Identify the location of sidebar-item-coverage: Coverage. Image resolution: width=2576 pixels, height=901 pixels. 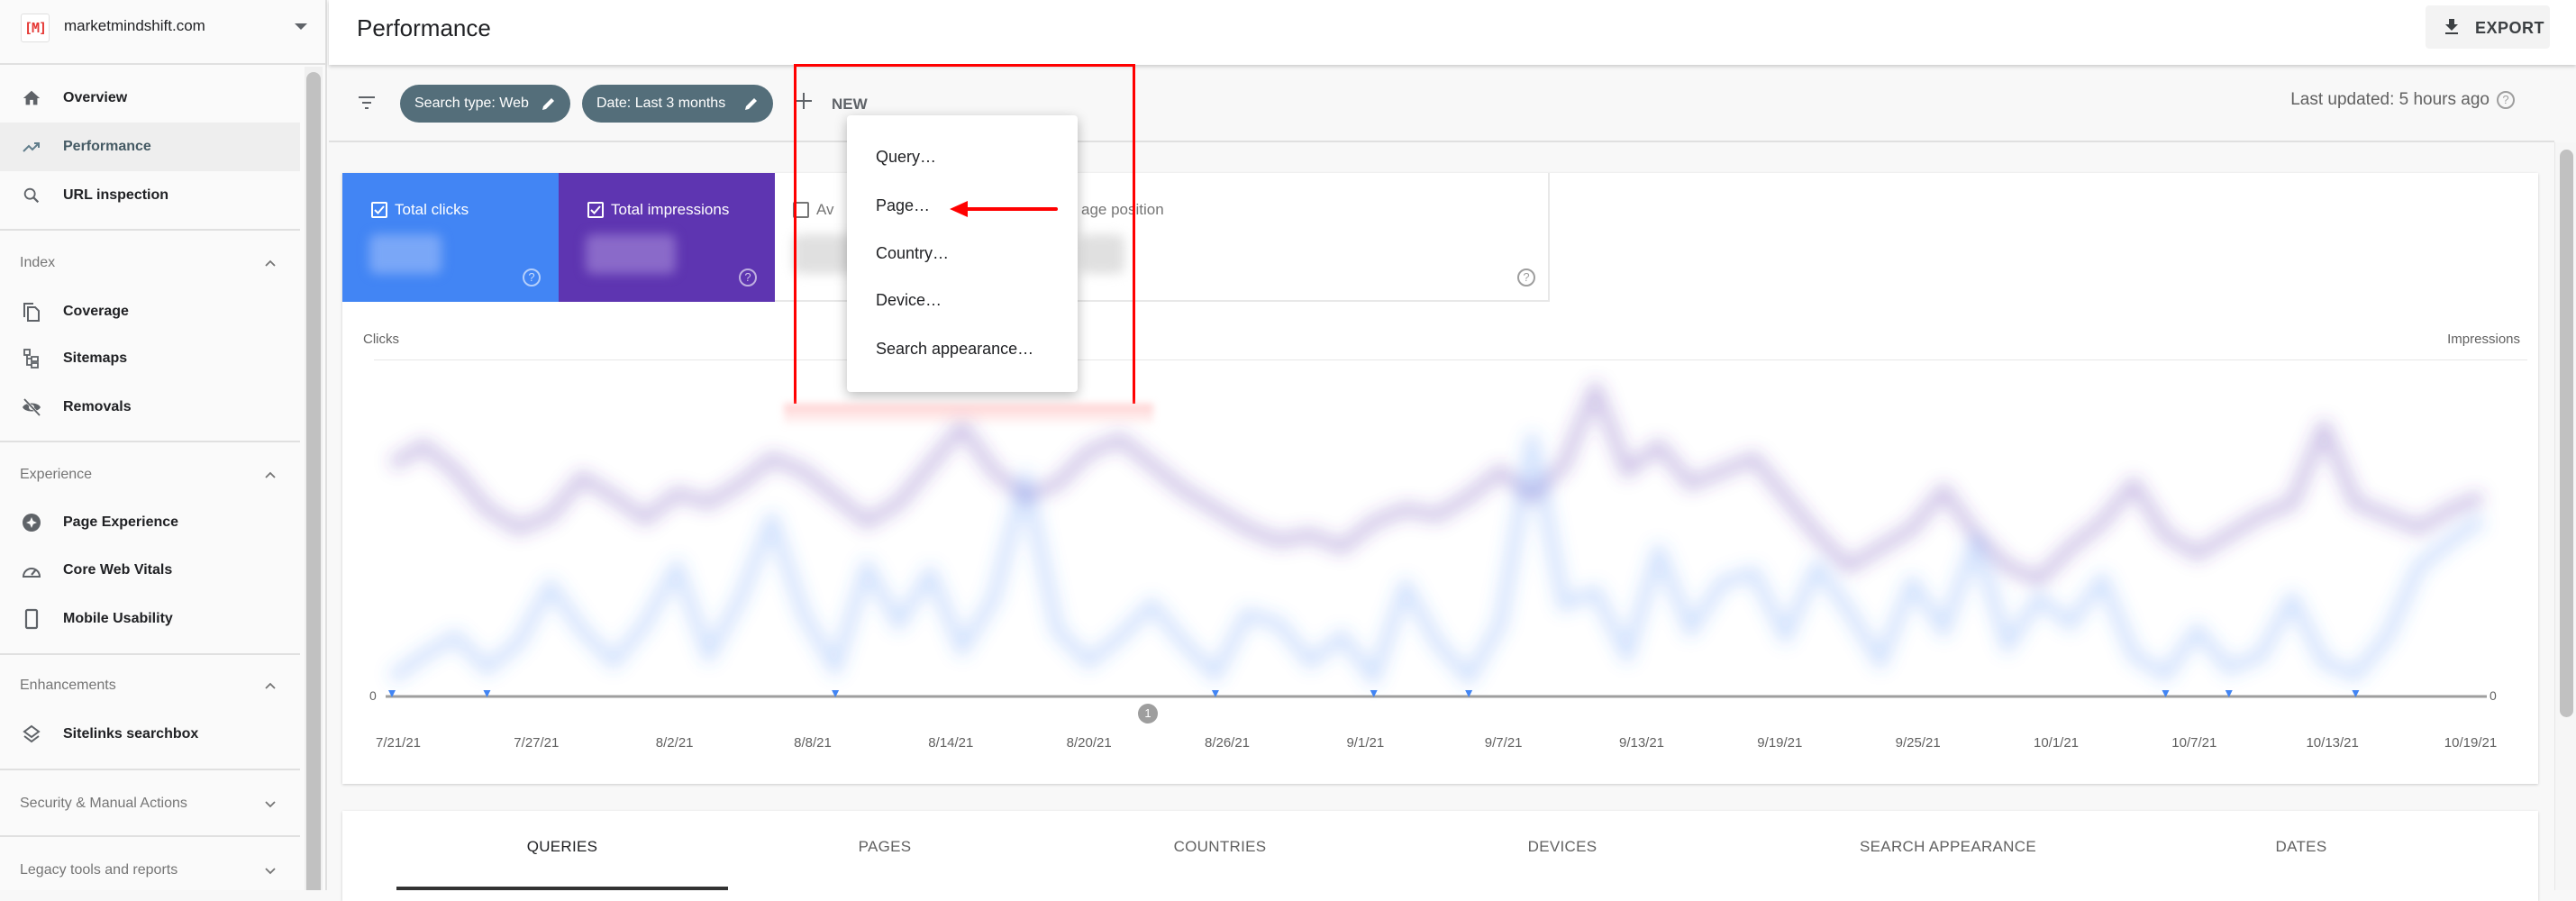
(150, 311).